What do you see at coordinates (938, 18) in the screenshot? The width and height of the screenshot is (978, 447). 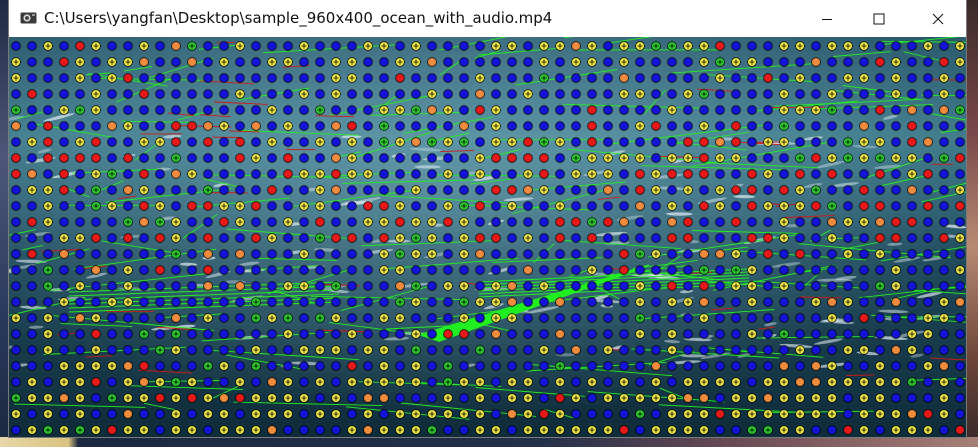 I see `close-button` at bounding box center [938, 18].